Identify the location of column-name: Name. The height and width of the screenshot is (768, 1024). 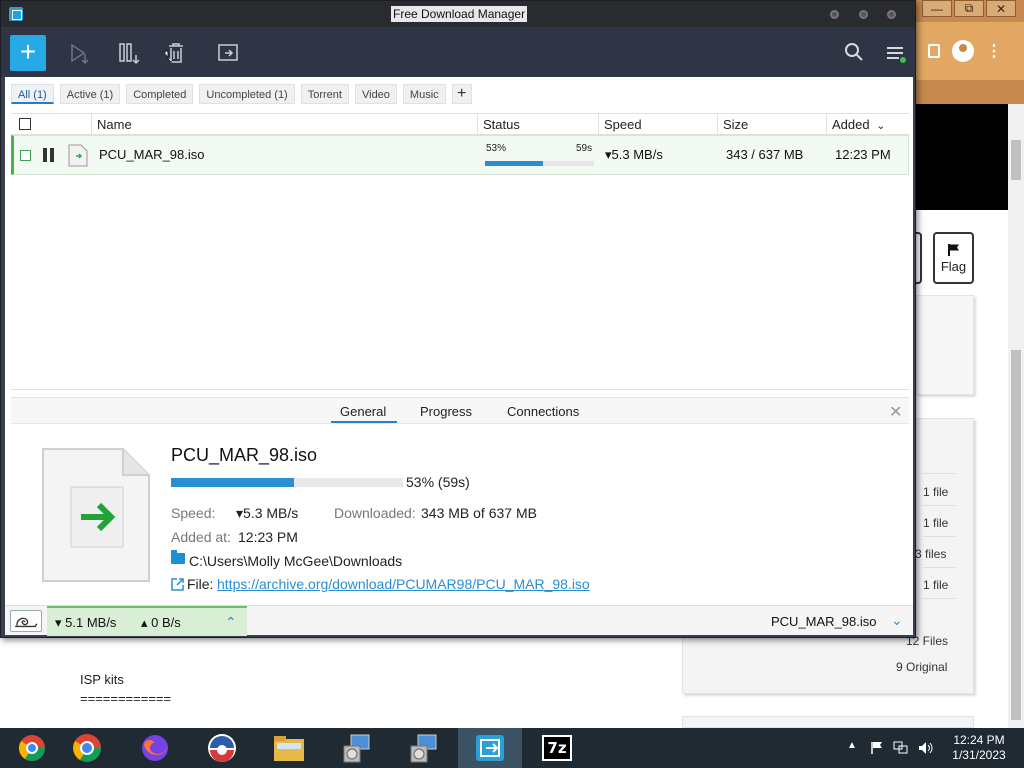
(284, 124).